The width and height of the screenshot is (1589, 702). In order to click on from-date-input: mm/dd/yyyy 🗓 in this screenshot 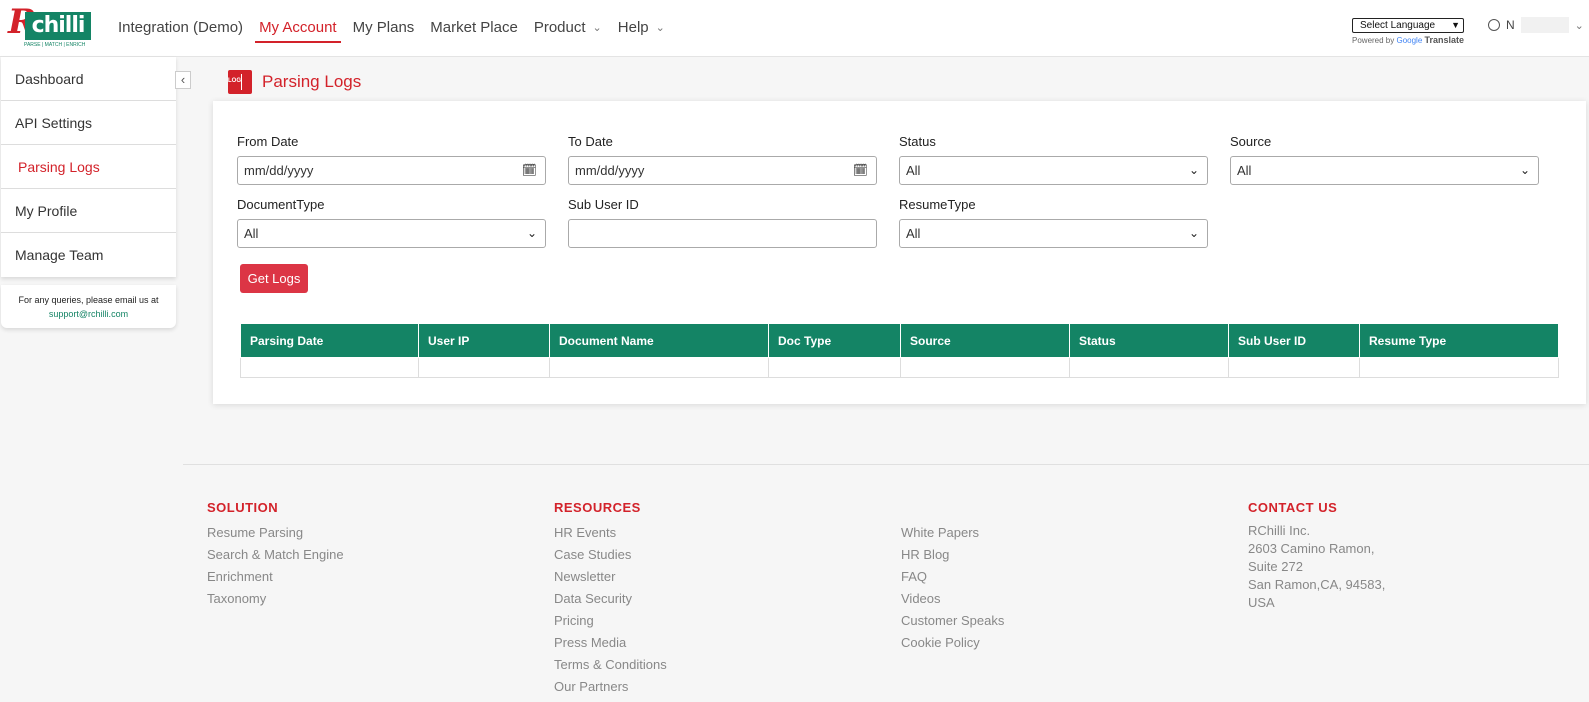, I will do `click(391, 170)`.